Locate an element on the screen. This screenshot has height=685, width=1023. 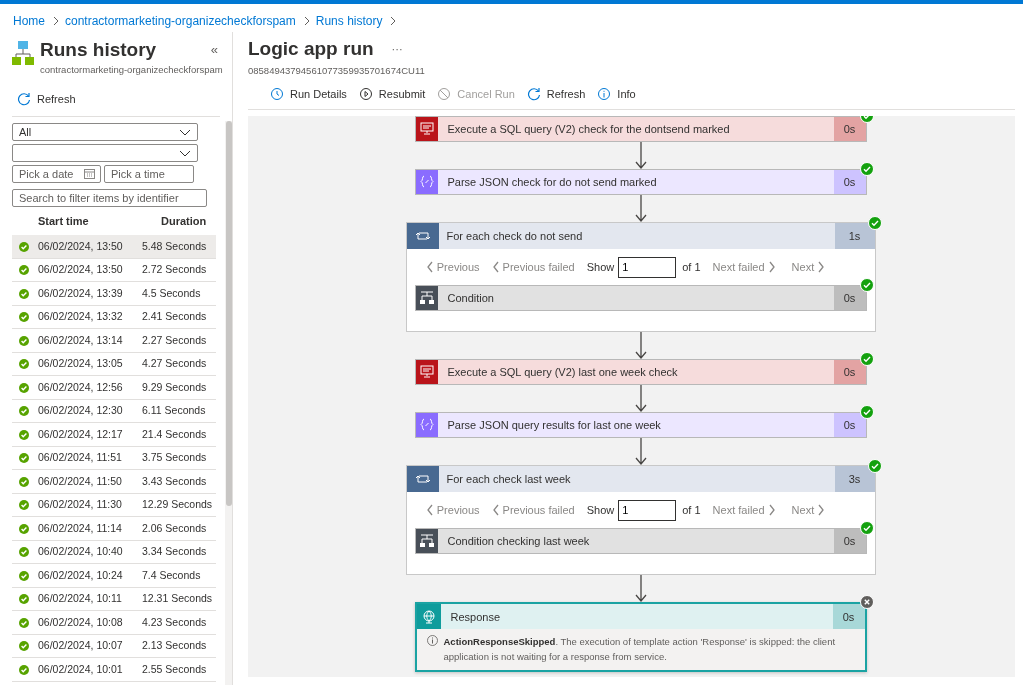
breadcrumb-link: contractormarketing-organizecheckforspam is located at coordinates (180, 21).